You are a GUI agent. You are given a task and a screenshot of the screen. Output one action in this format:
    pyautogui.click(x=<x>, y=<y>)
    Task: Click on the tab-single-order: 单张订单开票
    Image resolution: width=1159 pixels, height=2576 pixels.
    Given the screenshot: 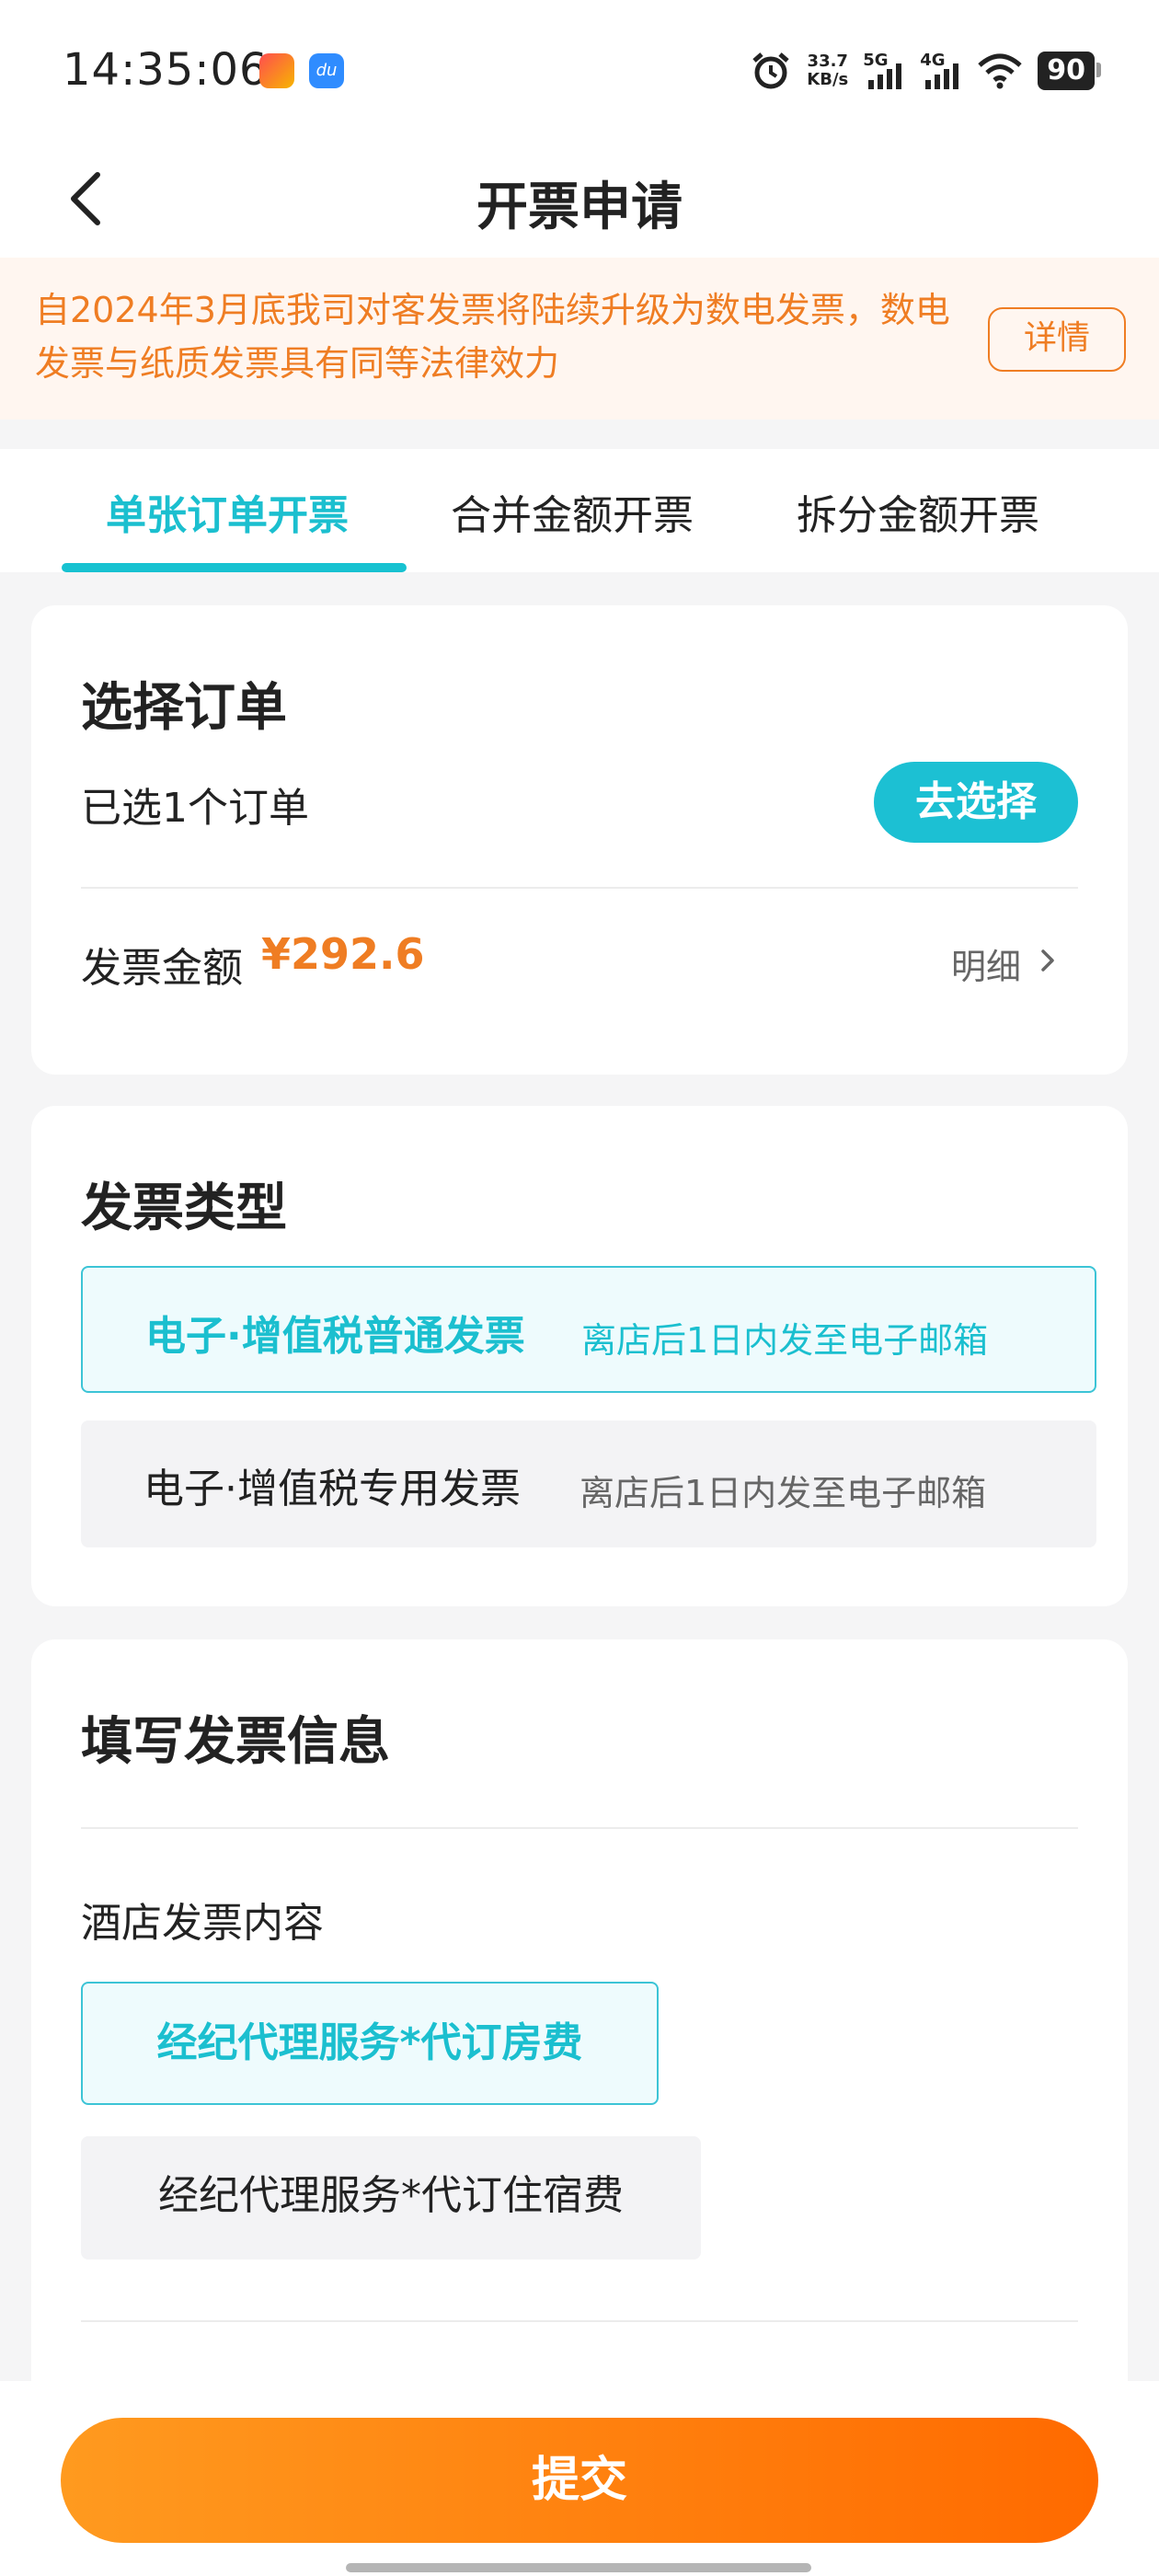 What is the action you would take?
    pyautogui.click(x=227, y=511)
    